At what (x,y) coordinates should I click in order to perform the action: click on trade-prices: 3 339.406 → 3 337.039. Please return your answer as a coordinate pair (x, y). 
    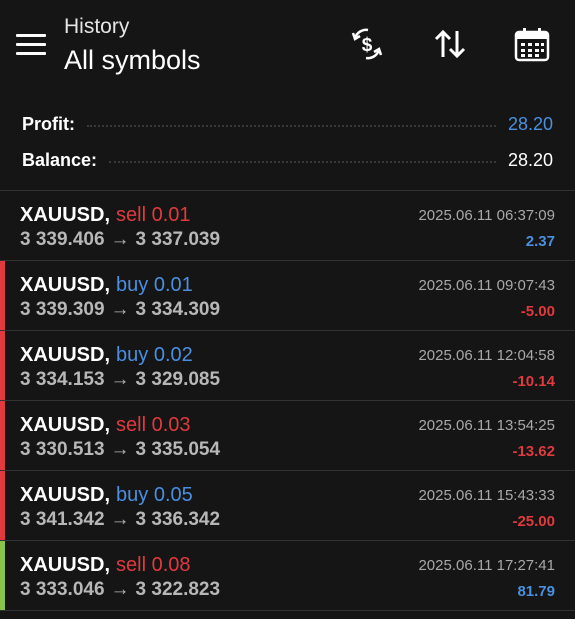
    Looking at the image, I should click on (120, 240).